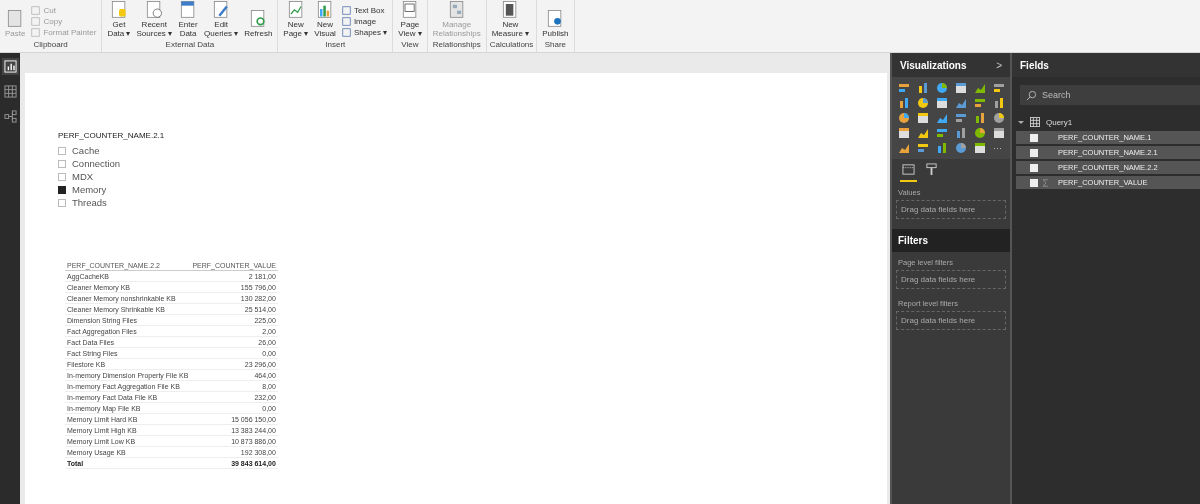 Image resolution: width=1200 pixels, height=504 pixels. Describe the element at coordinates (510, 19) in the screenshot. I see `ribbon-button: New Measure ▾` at that location.